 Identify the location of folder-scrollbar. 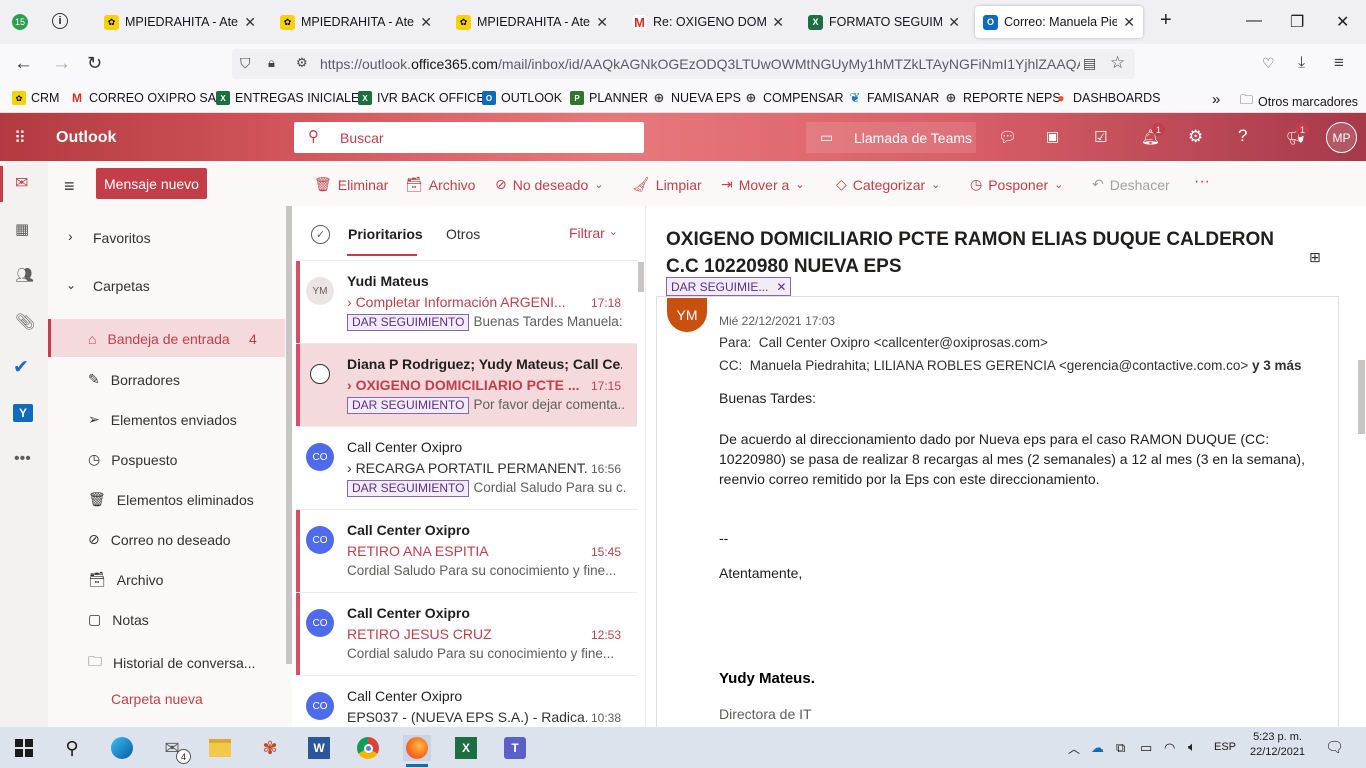
(289, 435).